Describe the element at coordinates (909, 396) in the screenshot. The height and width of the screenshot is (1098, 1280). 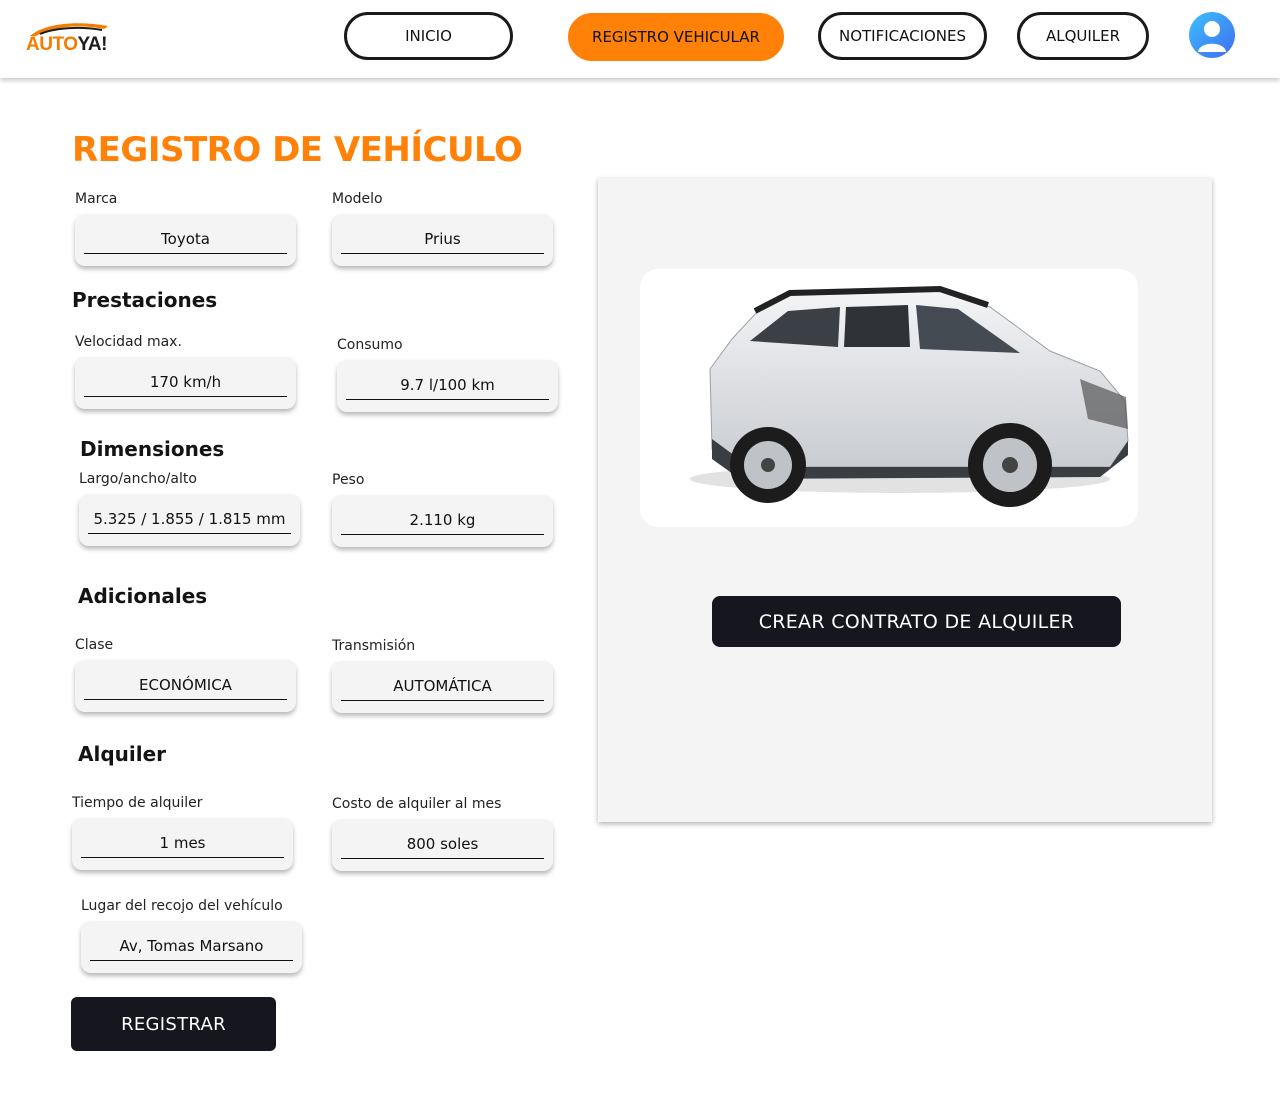
I see `car-photo-icon` at that location.